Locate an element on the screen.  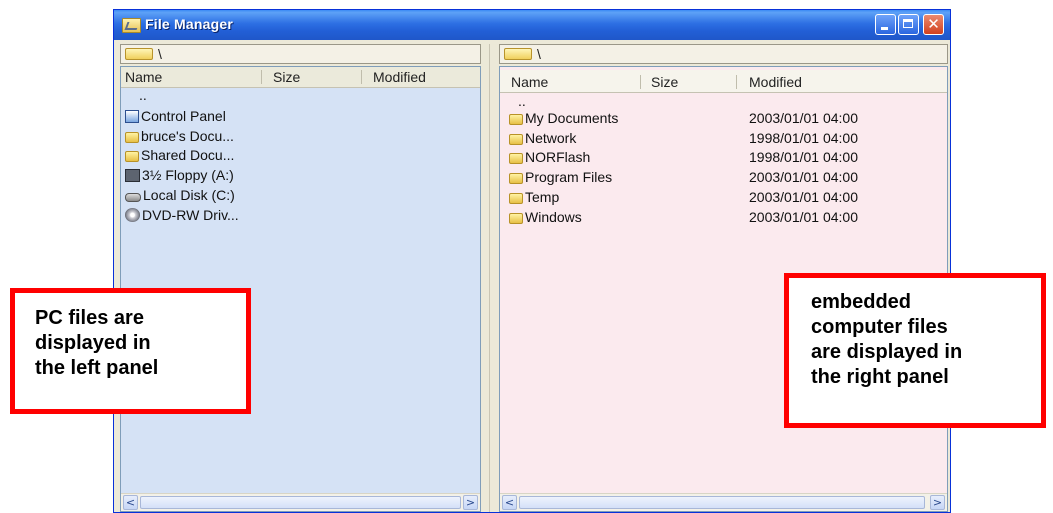
control-panel-icon is located at coordinates (132, 116).